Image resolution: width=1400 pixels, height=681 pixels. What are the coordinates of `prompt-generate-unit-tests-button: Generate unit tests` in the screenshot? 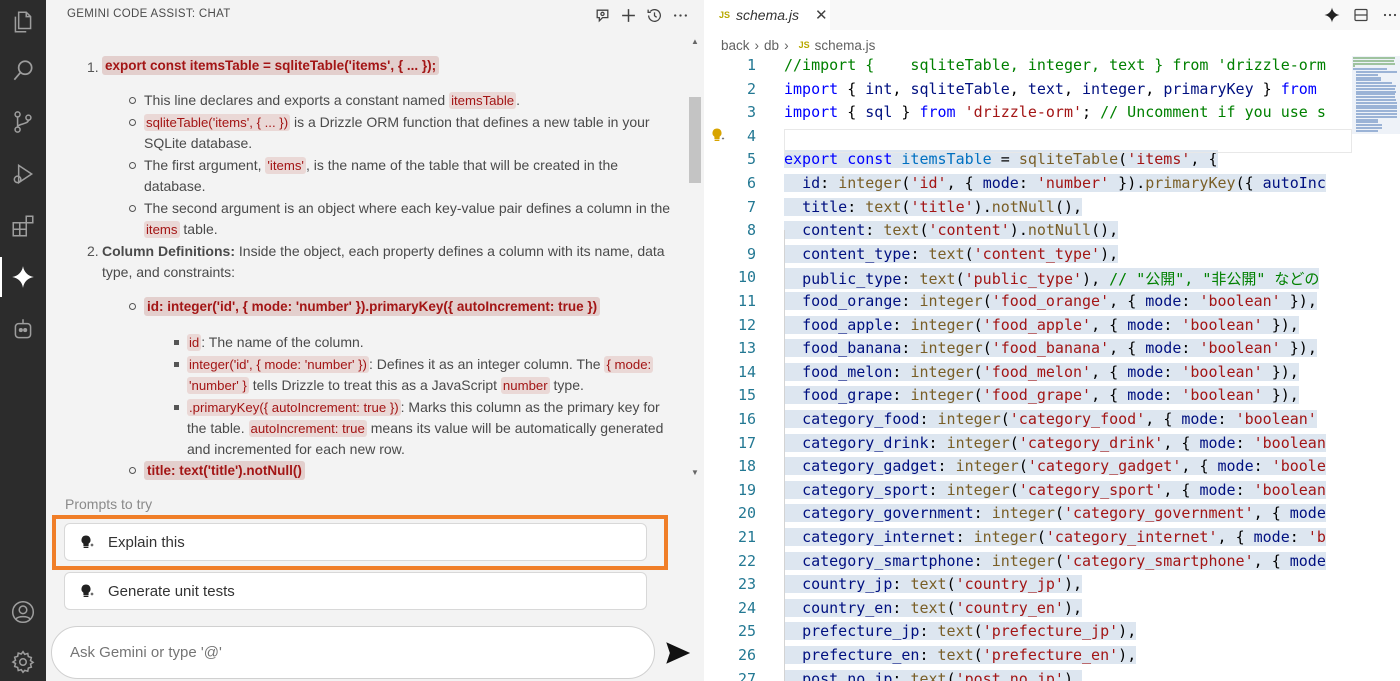 It's located at (355, 591).